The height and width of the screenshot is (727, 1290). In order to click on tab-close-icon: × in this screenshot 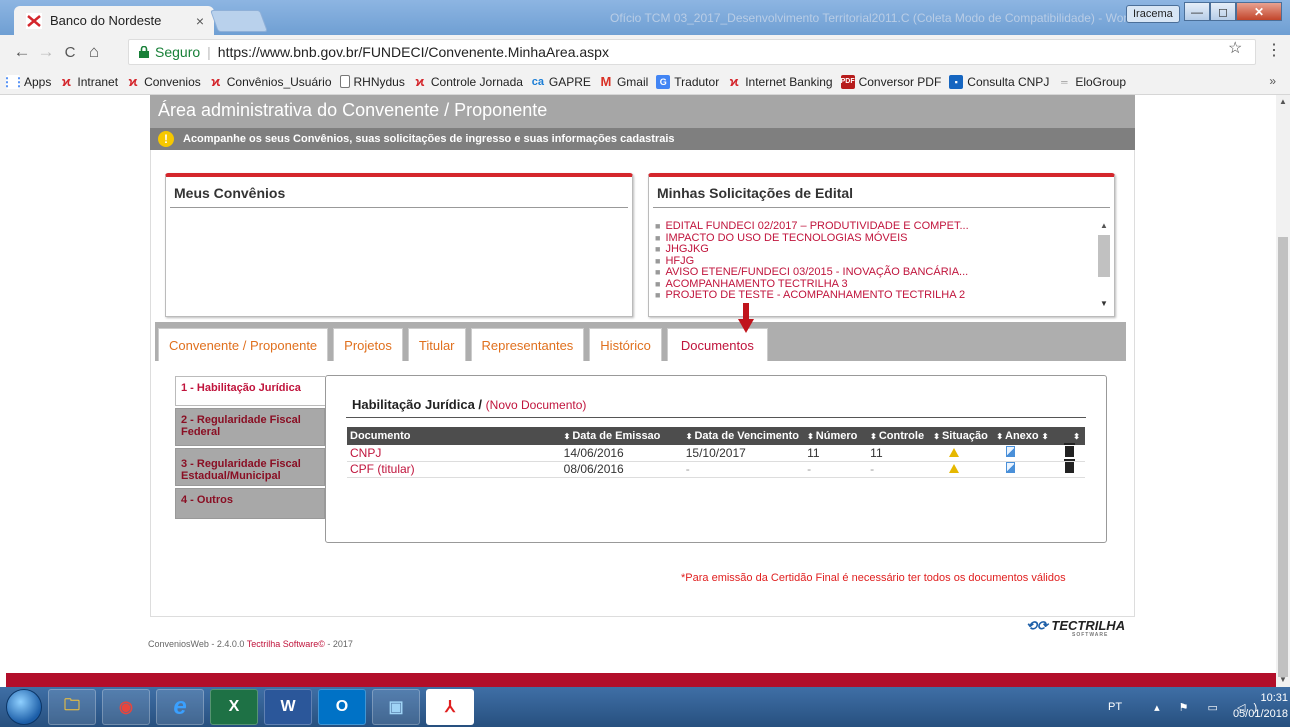, I will do `click(200, 21)`.